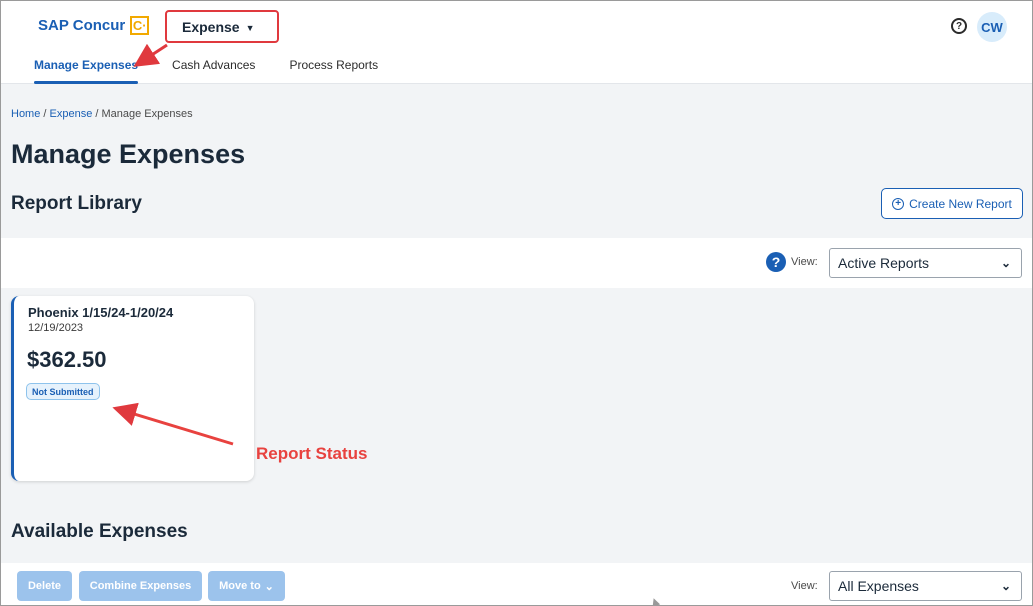 The image size is (1033, 606). I want to click on breadcrumb: Home / Expense / Manage Expenses, so click(102, 114).